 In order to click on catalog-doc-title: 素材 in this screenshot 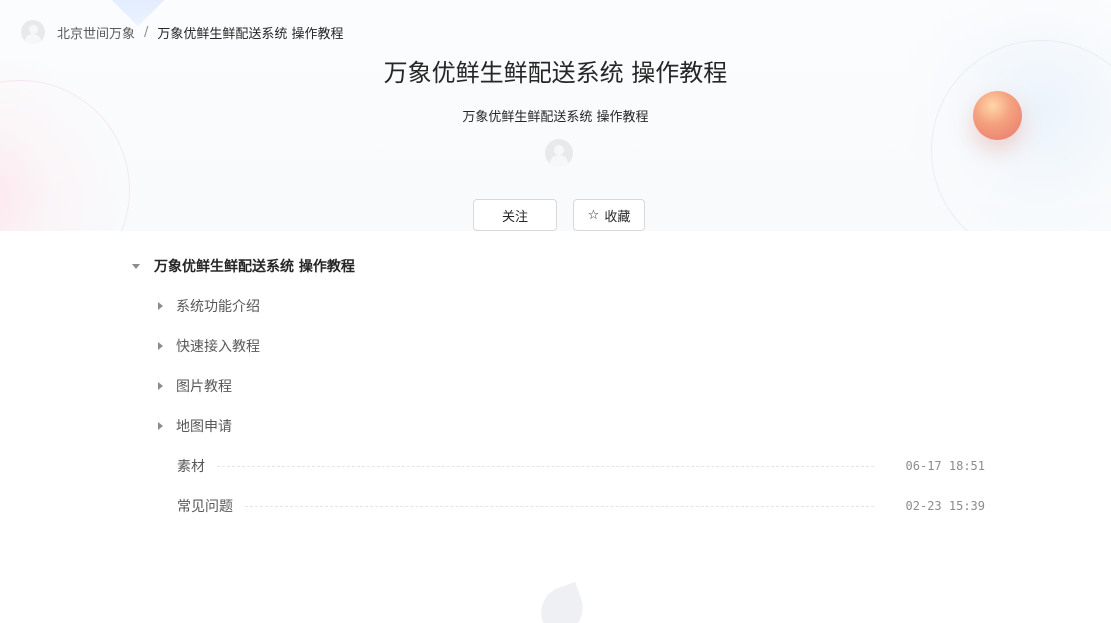, I will do `click(191, 466)`.